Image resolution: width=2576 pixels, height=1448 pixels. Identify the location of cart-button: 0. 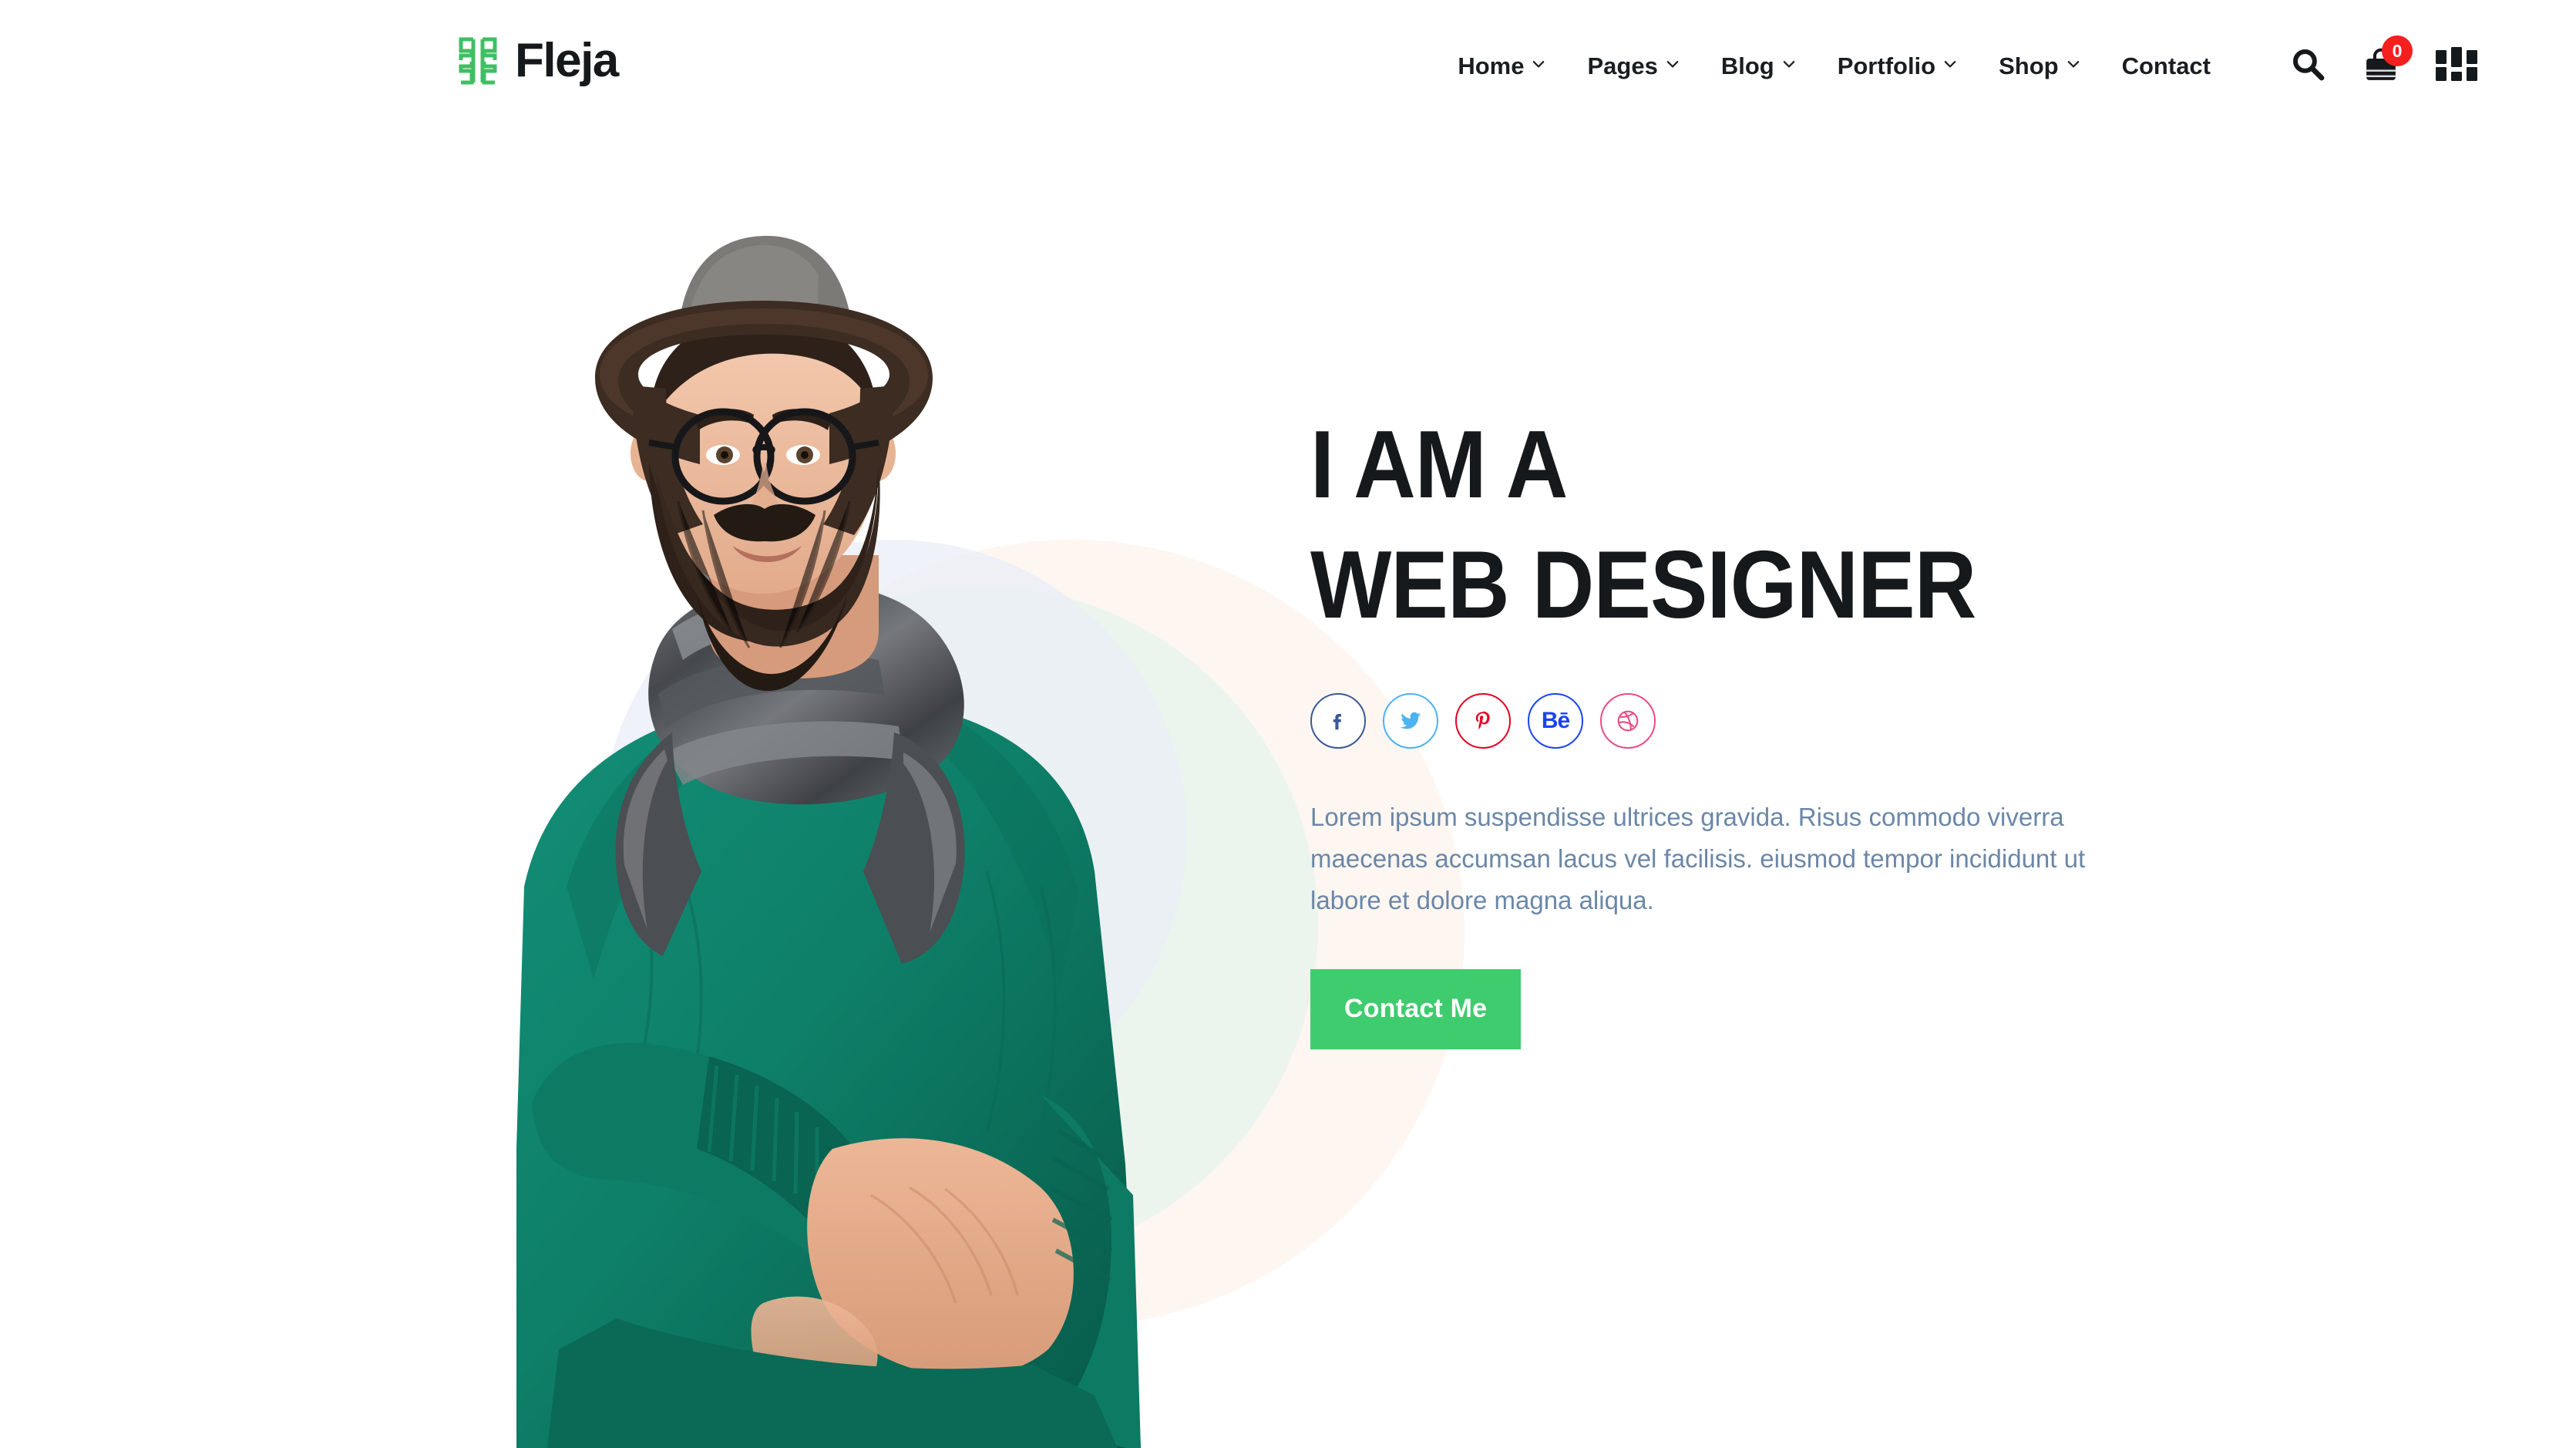
(2386, 62).